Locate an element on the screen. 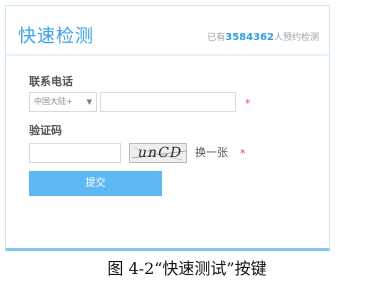 This screenshot has width=374, height=289. phone-label: 联系电话 is located at coordinates (51, 81).